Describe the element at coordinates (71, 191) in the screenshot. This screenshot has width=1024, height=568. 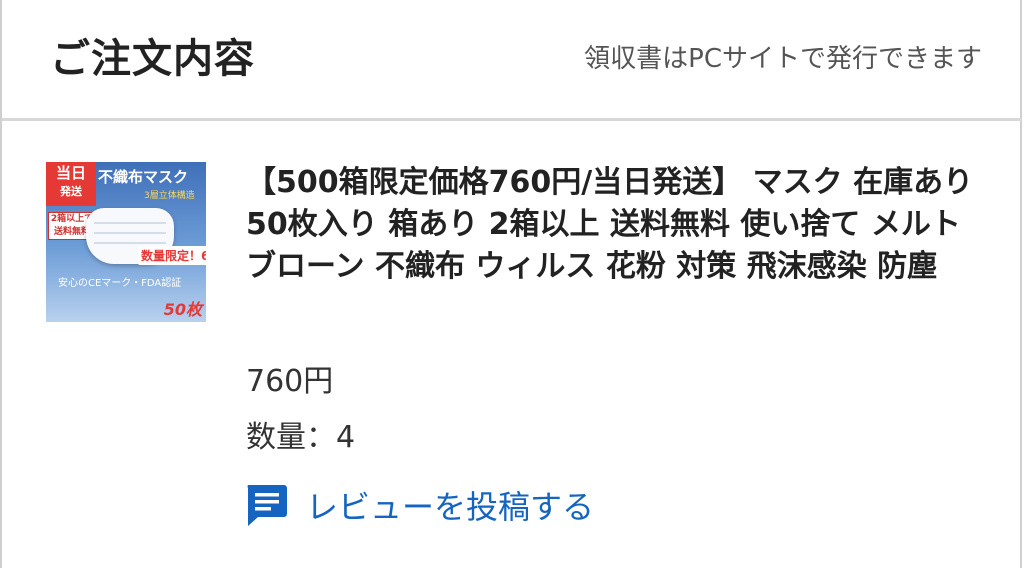
I see `same-day-badge-line2: 発送` at that location.